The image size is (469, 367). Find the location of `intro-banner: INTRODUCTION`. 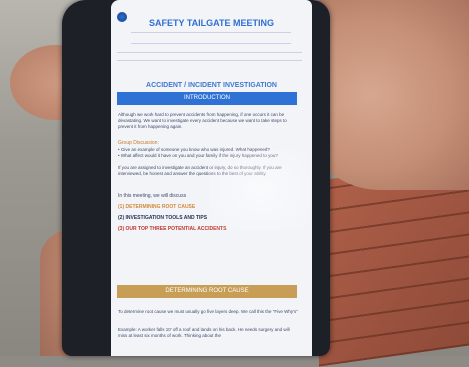

intro-banner: INTRODUCTION is located at coordinates (207, 98).